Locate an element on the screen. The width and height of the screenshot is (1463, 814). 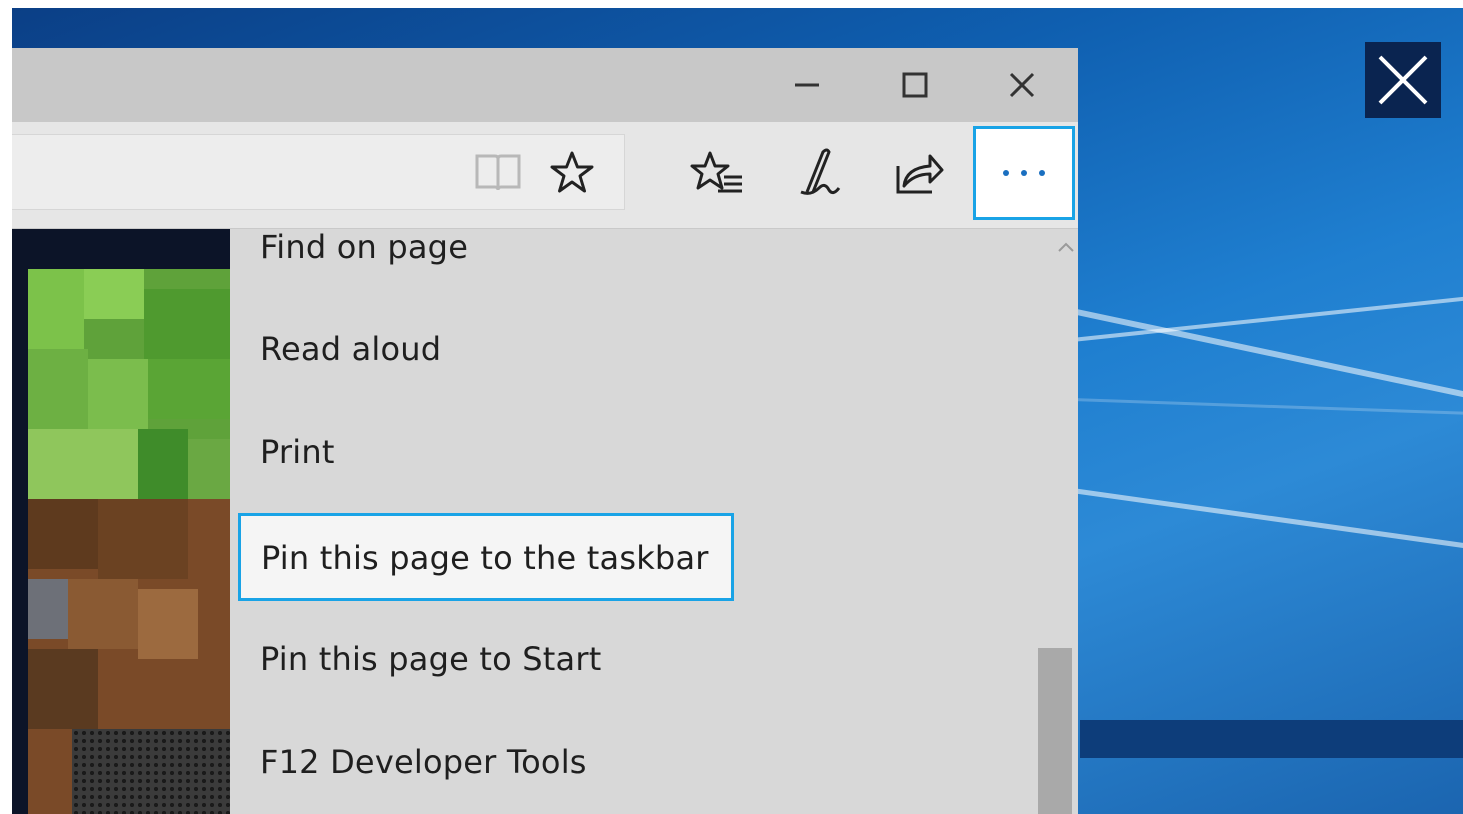
minimize-button is located at coordinates (807, 85).